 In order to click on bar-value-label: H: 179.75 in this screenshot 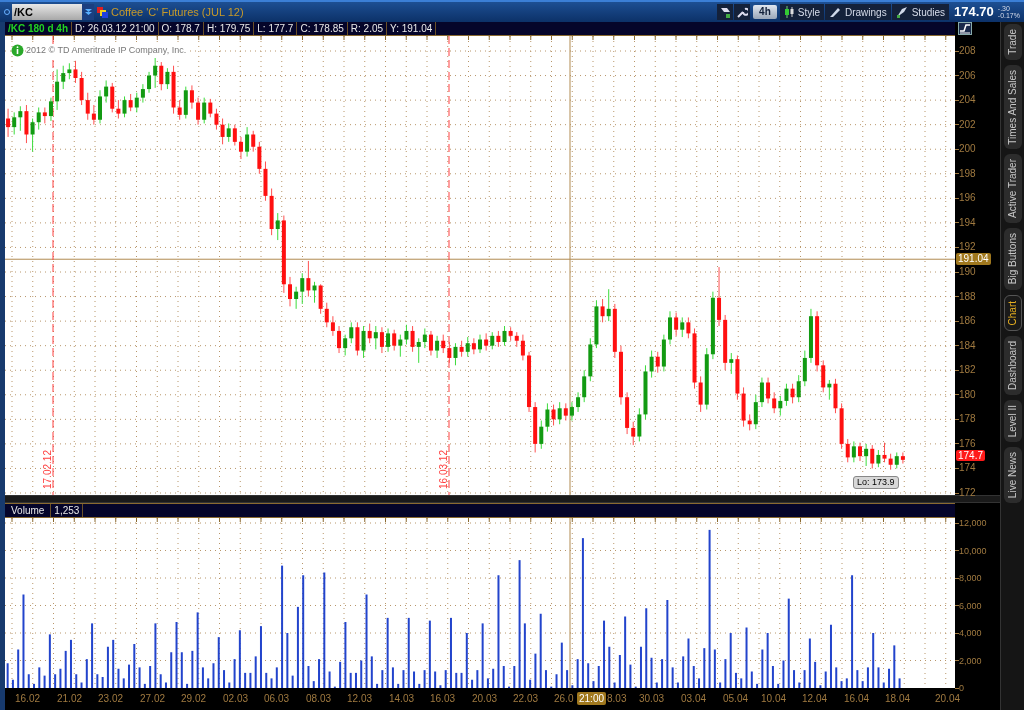, I will do `click(229, 28)`.